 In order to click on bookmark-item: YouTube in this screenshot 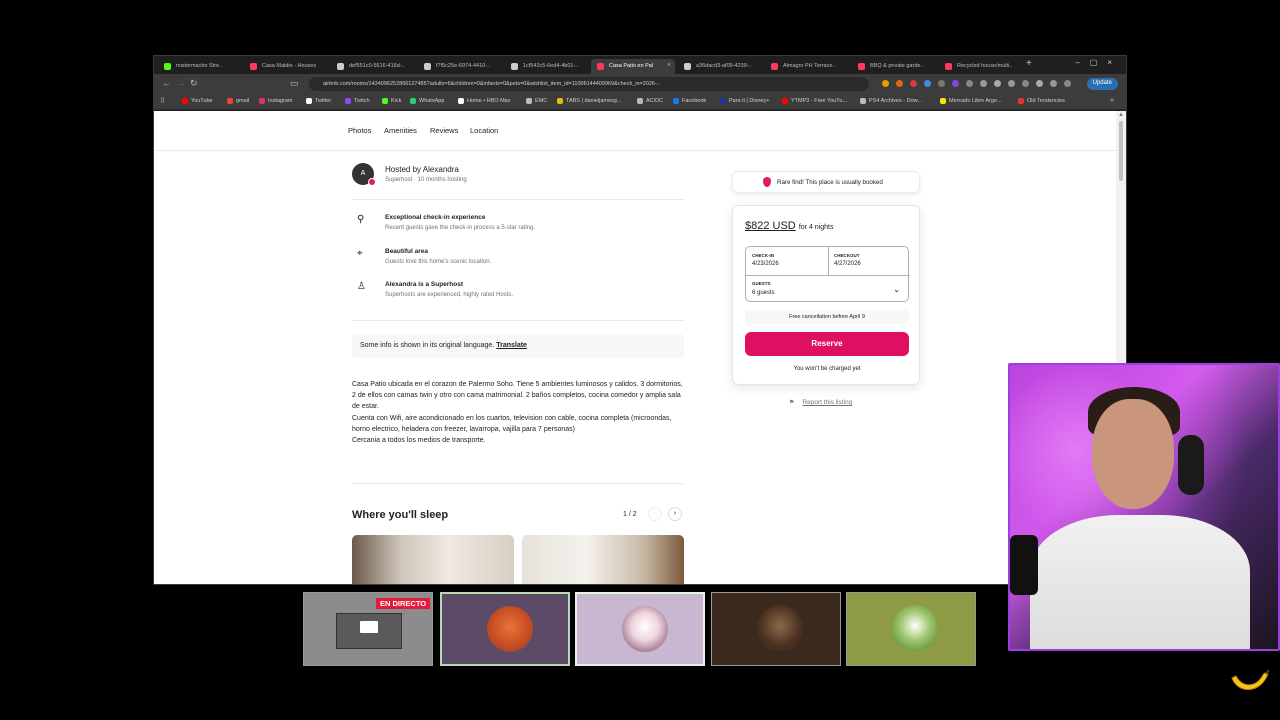, I will do `click(197, 101)`.